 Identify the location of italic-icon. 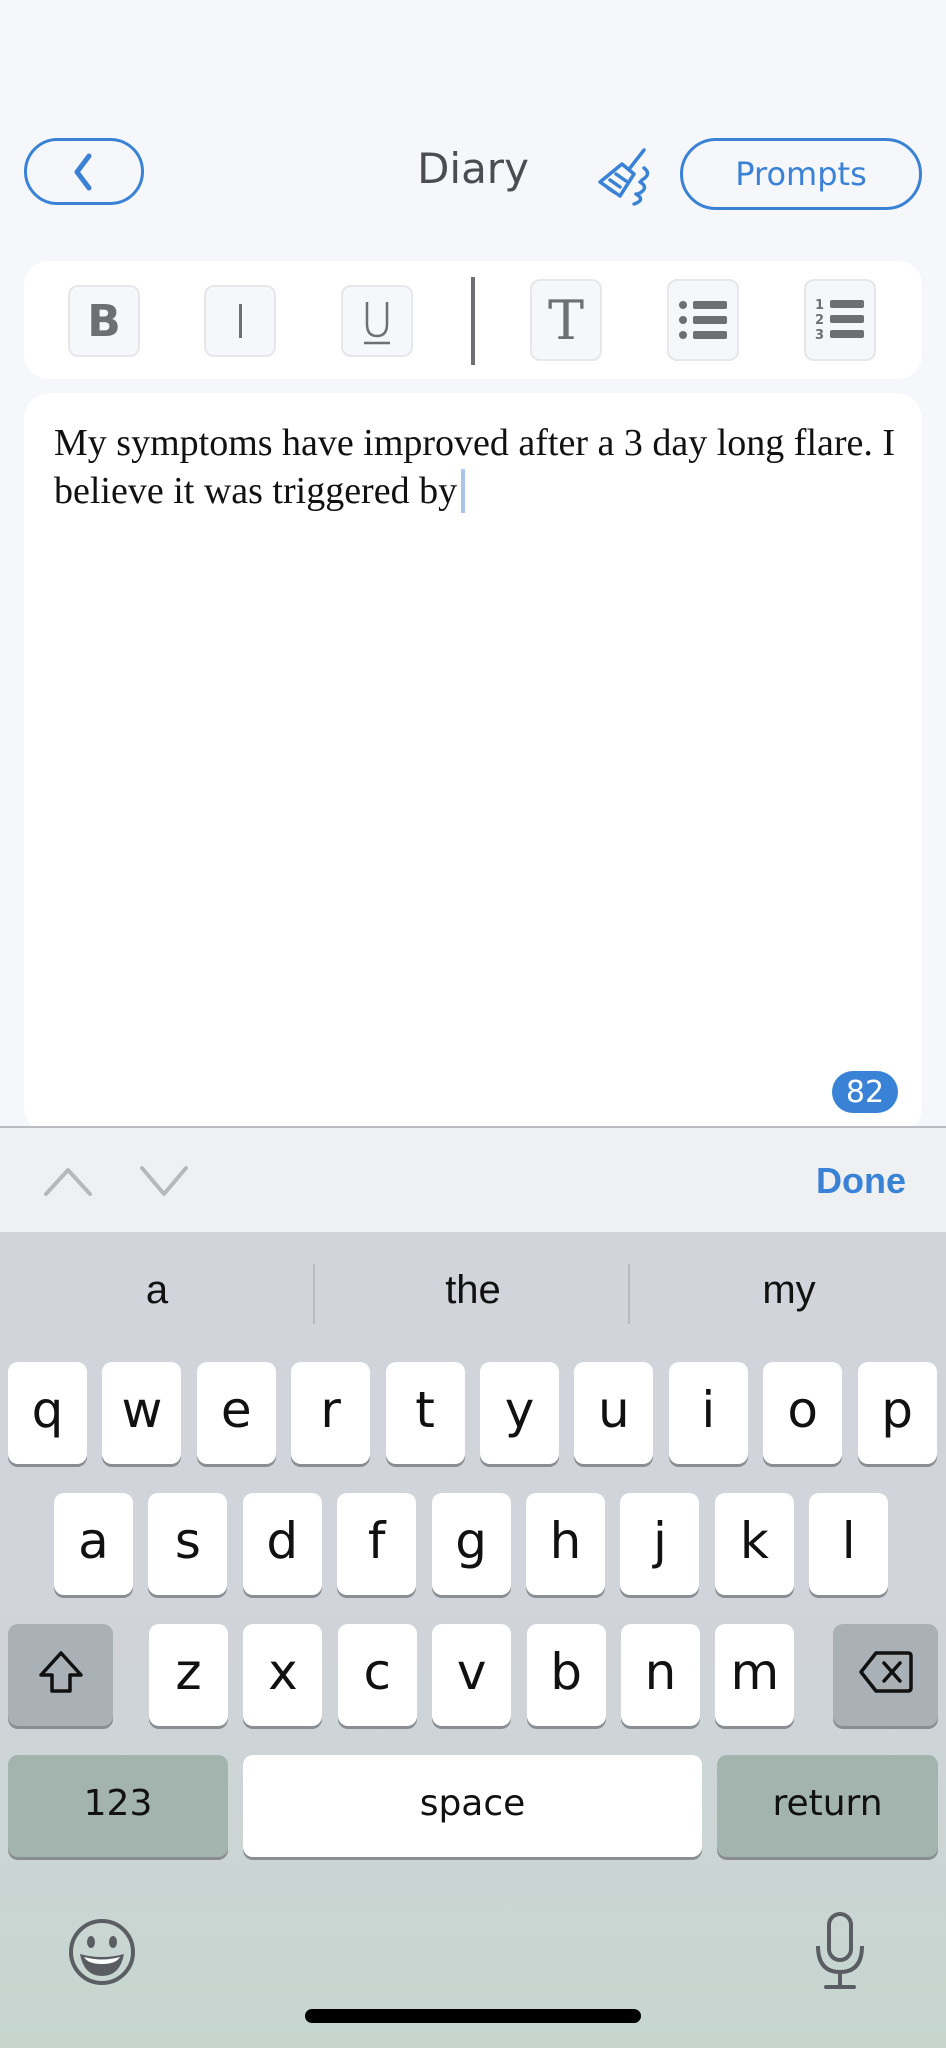
(240, 321).